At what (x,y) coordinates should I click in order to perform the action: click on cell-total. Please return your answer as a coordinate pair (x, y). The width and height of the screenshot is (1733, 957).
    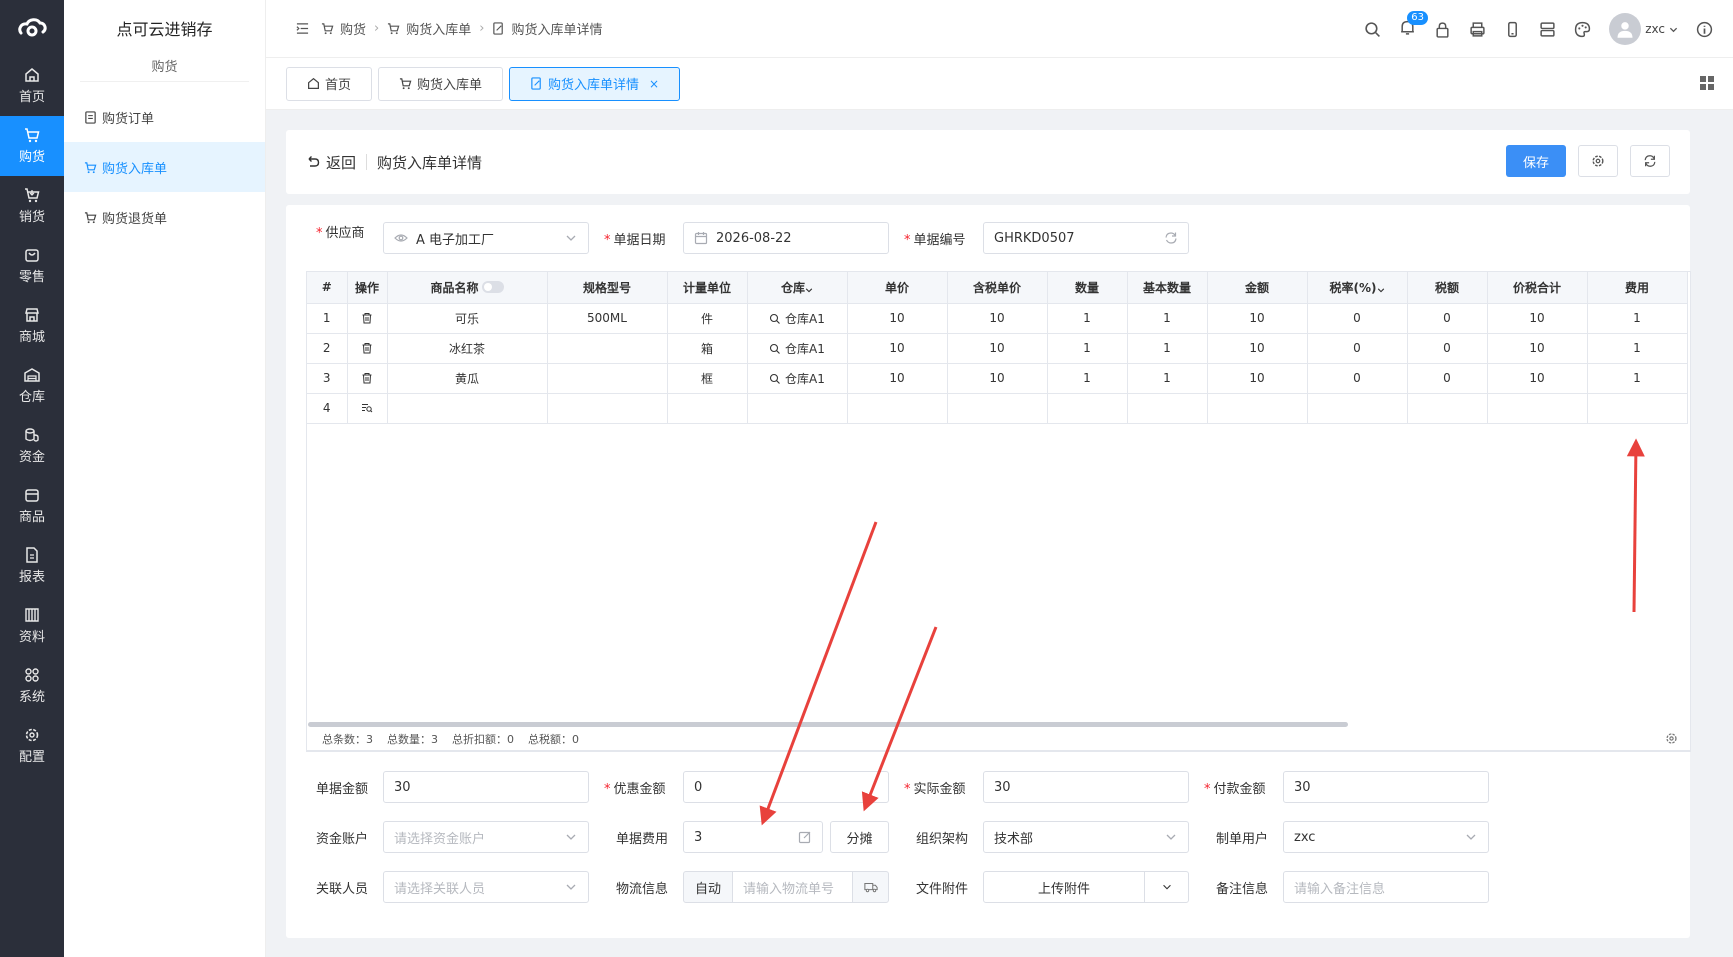
    Looking at the image, I should click on (1537, 408).